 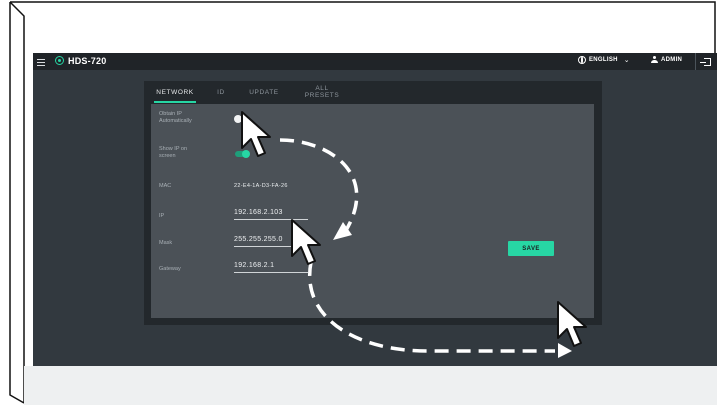 I want to click on user-icon, so click(x=654, y=60).